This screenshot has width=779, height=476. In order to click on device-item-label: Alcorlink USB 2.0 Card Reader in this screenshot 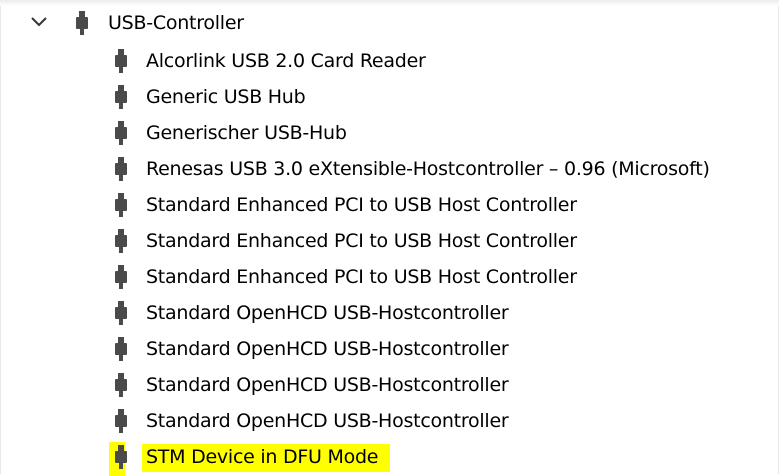, I will do `click(286, 61)`.